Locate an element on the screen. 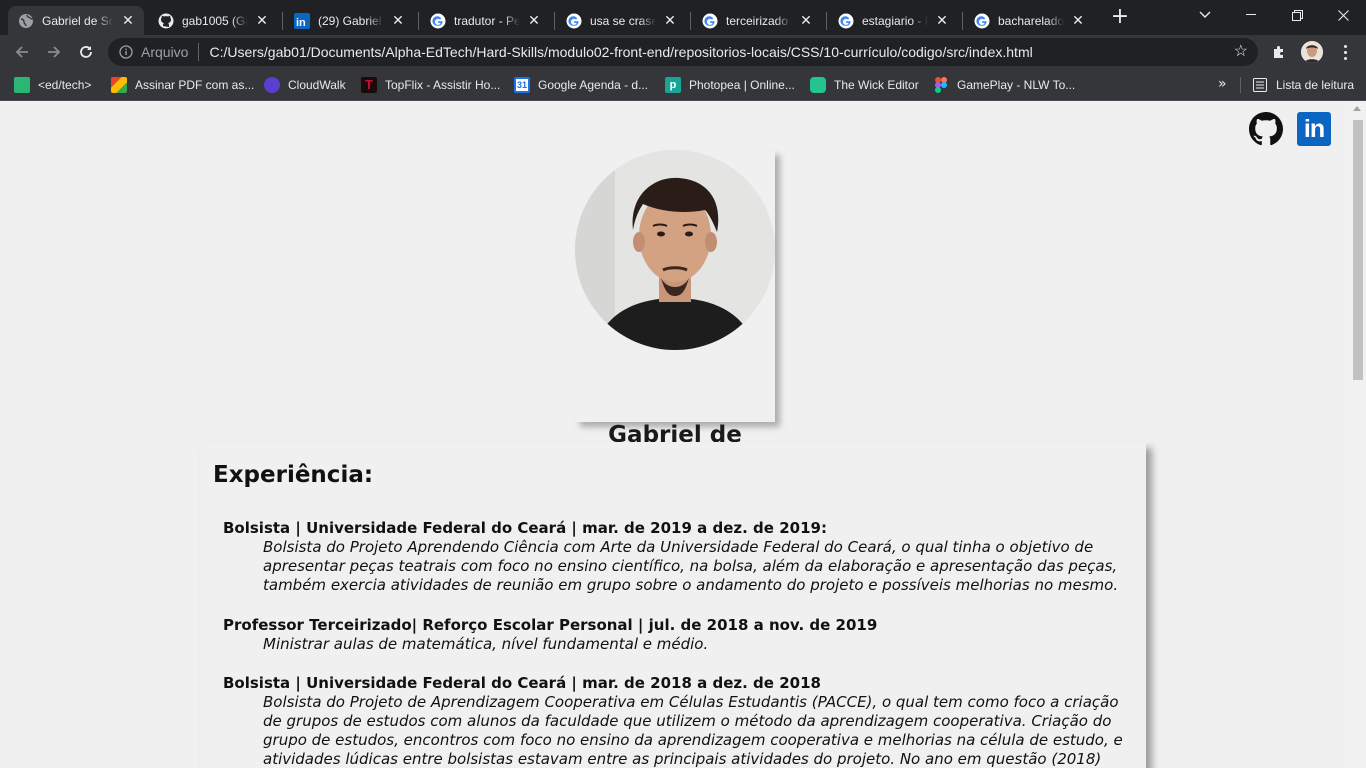  star-icon: ☆ is located at coordinates (1241, 52).